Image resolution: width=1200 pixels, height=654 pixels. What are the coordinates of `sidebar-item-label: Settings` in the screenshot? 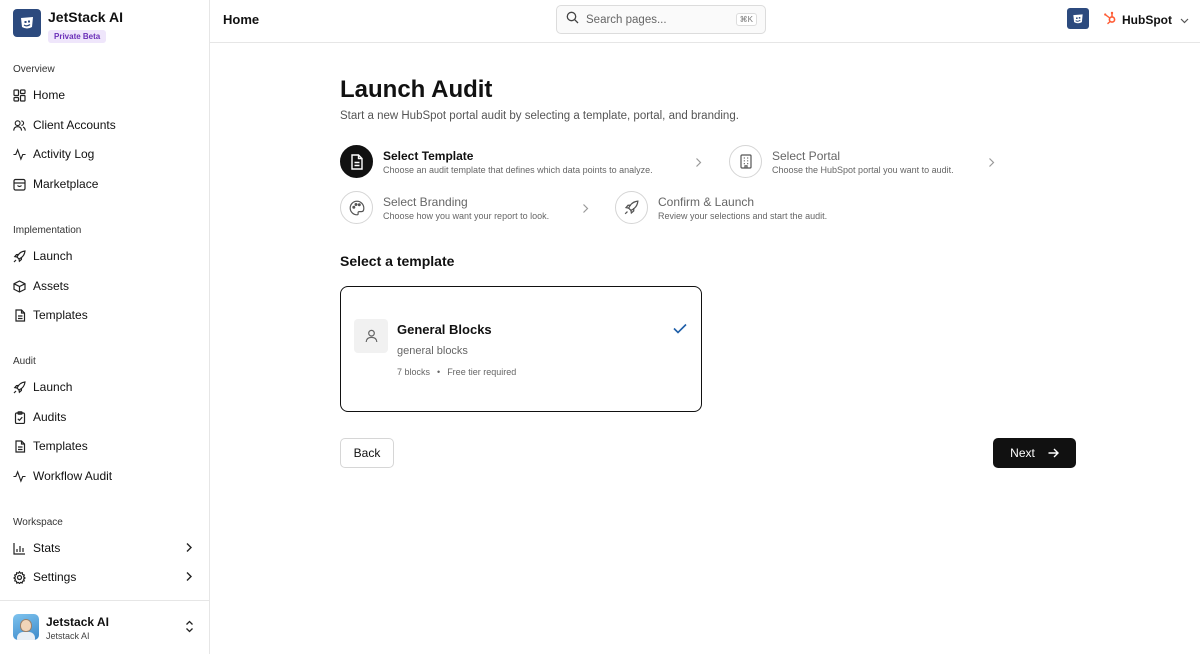 It's located at (55, 577).